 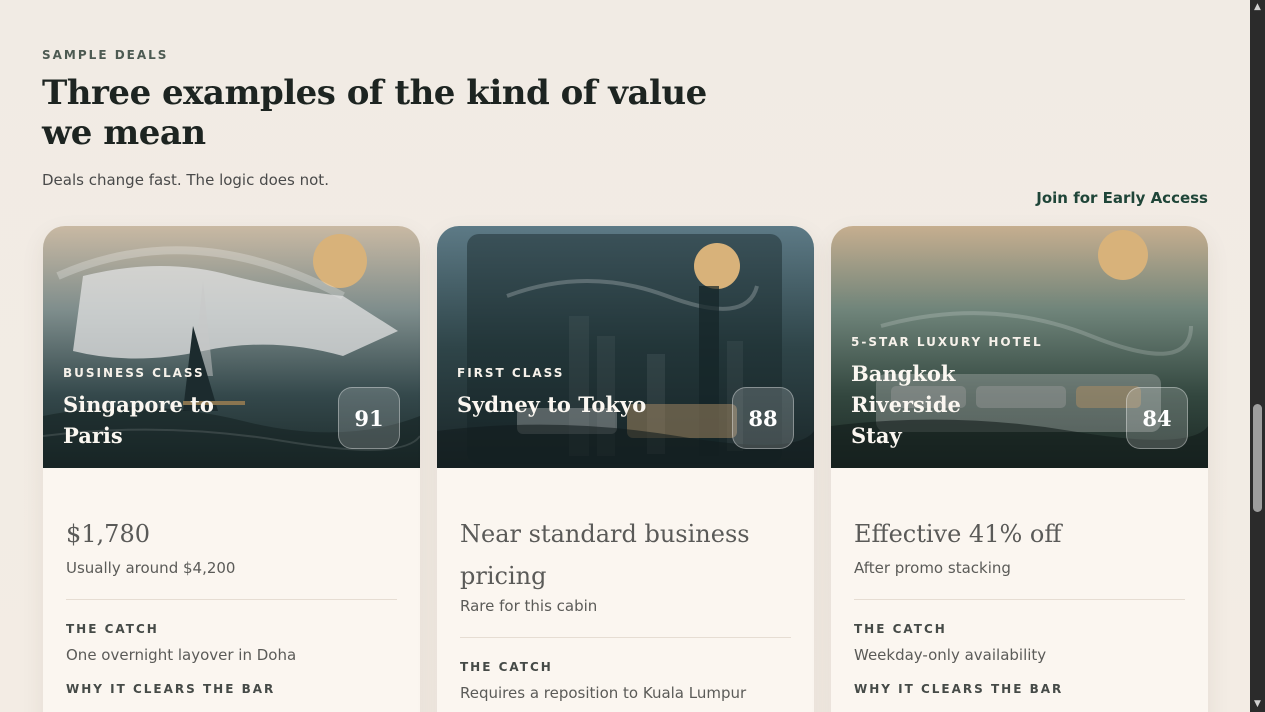 What do you see at coordinates (181, 655) in the screenshot?
I see `catch-text: One overnight layover in Doha` at bounding box center [181, 655].